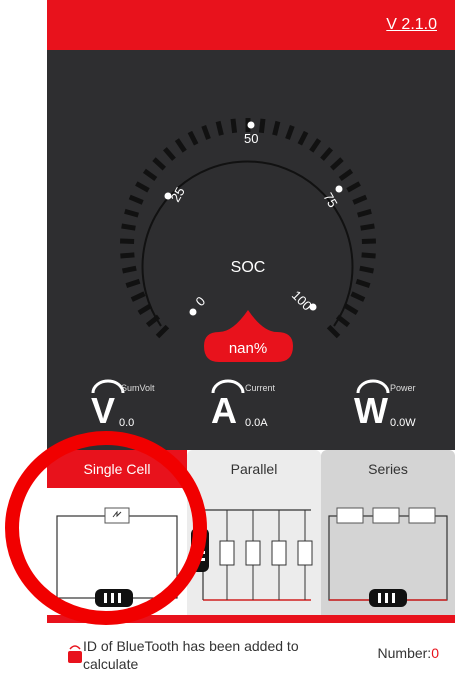  What do you see at coordinates (224, 410) in the screenshot?
I see `meter-letter: A` at bounding box center [224, 410].